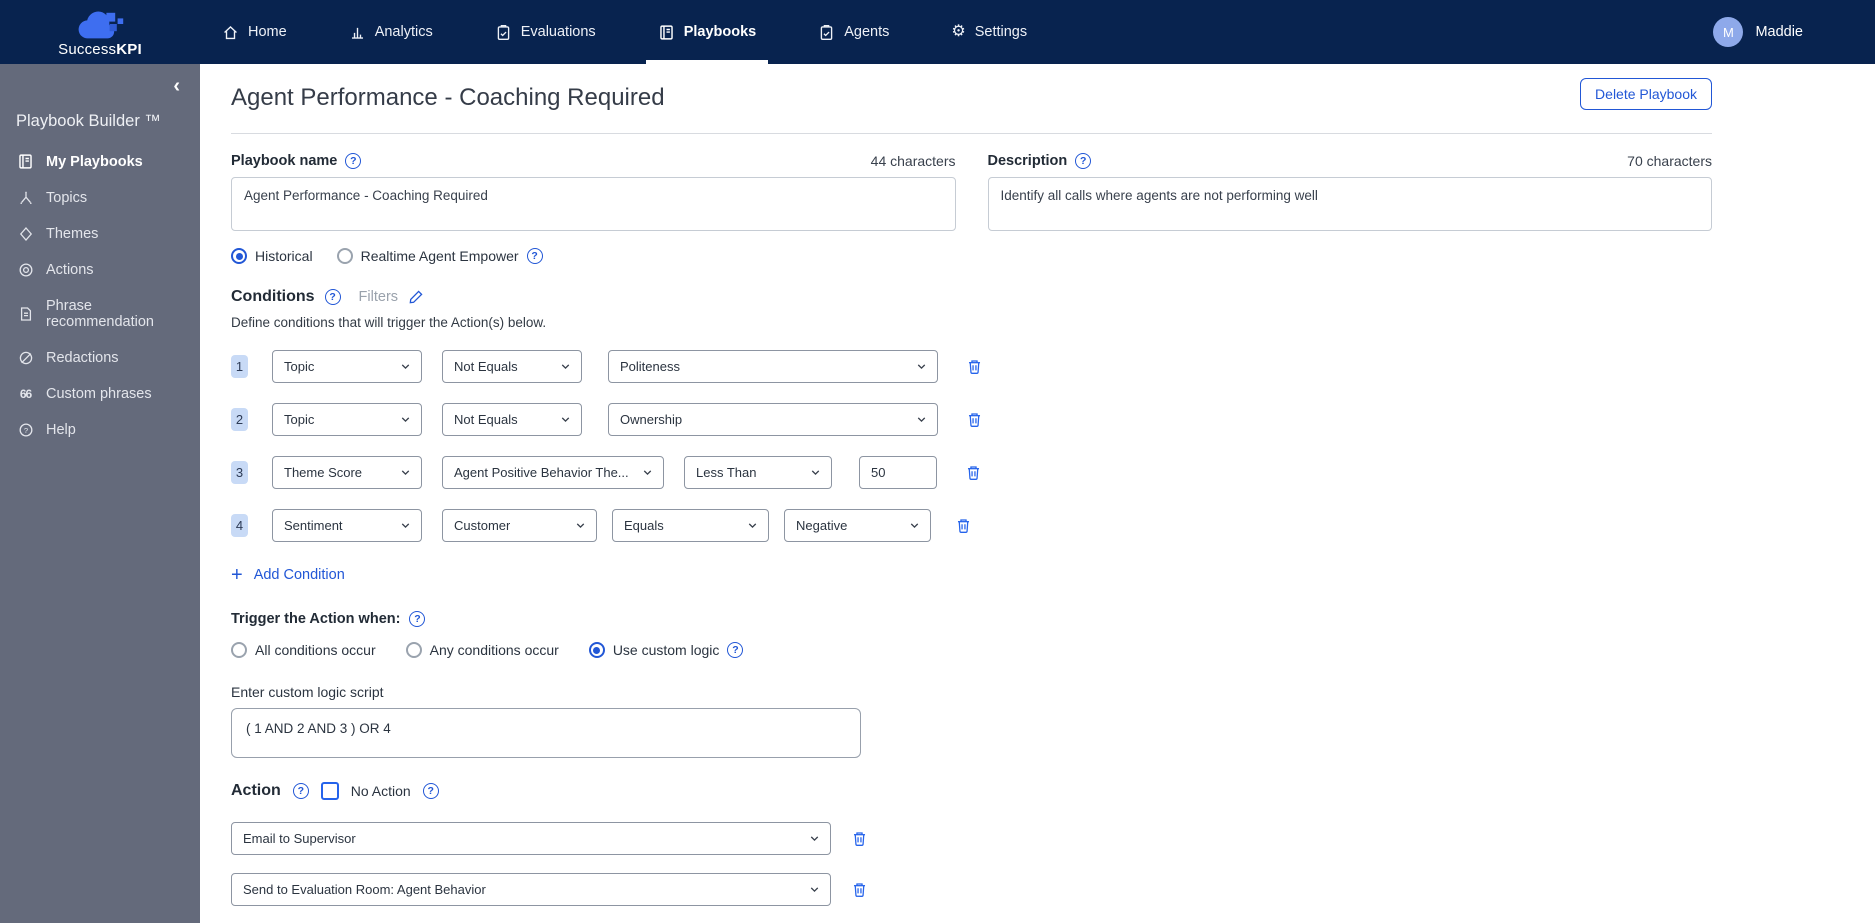 This screenshot has height=923, width=1875. What do you see at coordinates (100, 198) in the screenshot?
I see `sidebar-item-topics: Topics` at bounding box center [100, 198].